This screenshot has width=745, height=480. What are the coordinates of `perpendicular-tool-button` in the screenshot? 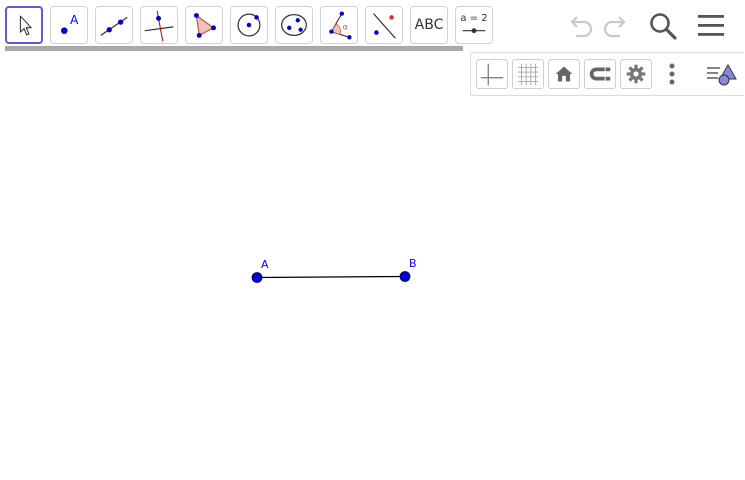 It's located at (159, 25).